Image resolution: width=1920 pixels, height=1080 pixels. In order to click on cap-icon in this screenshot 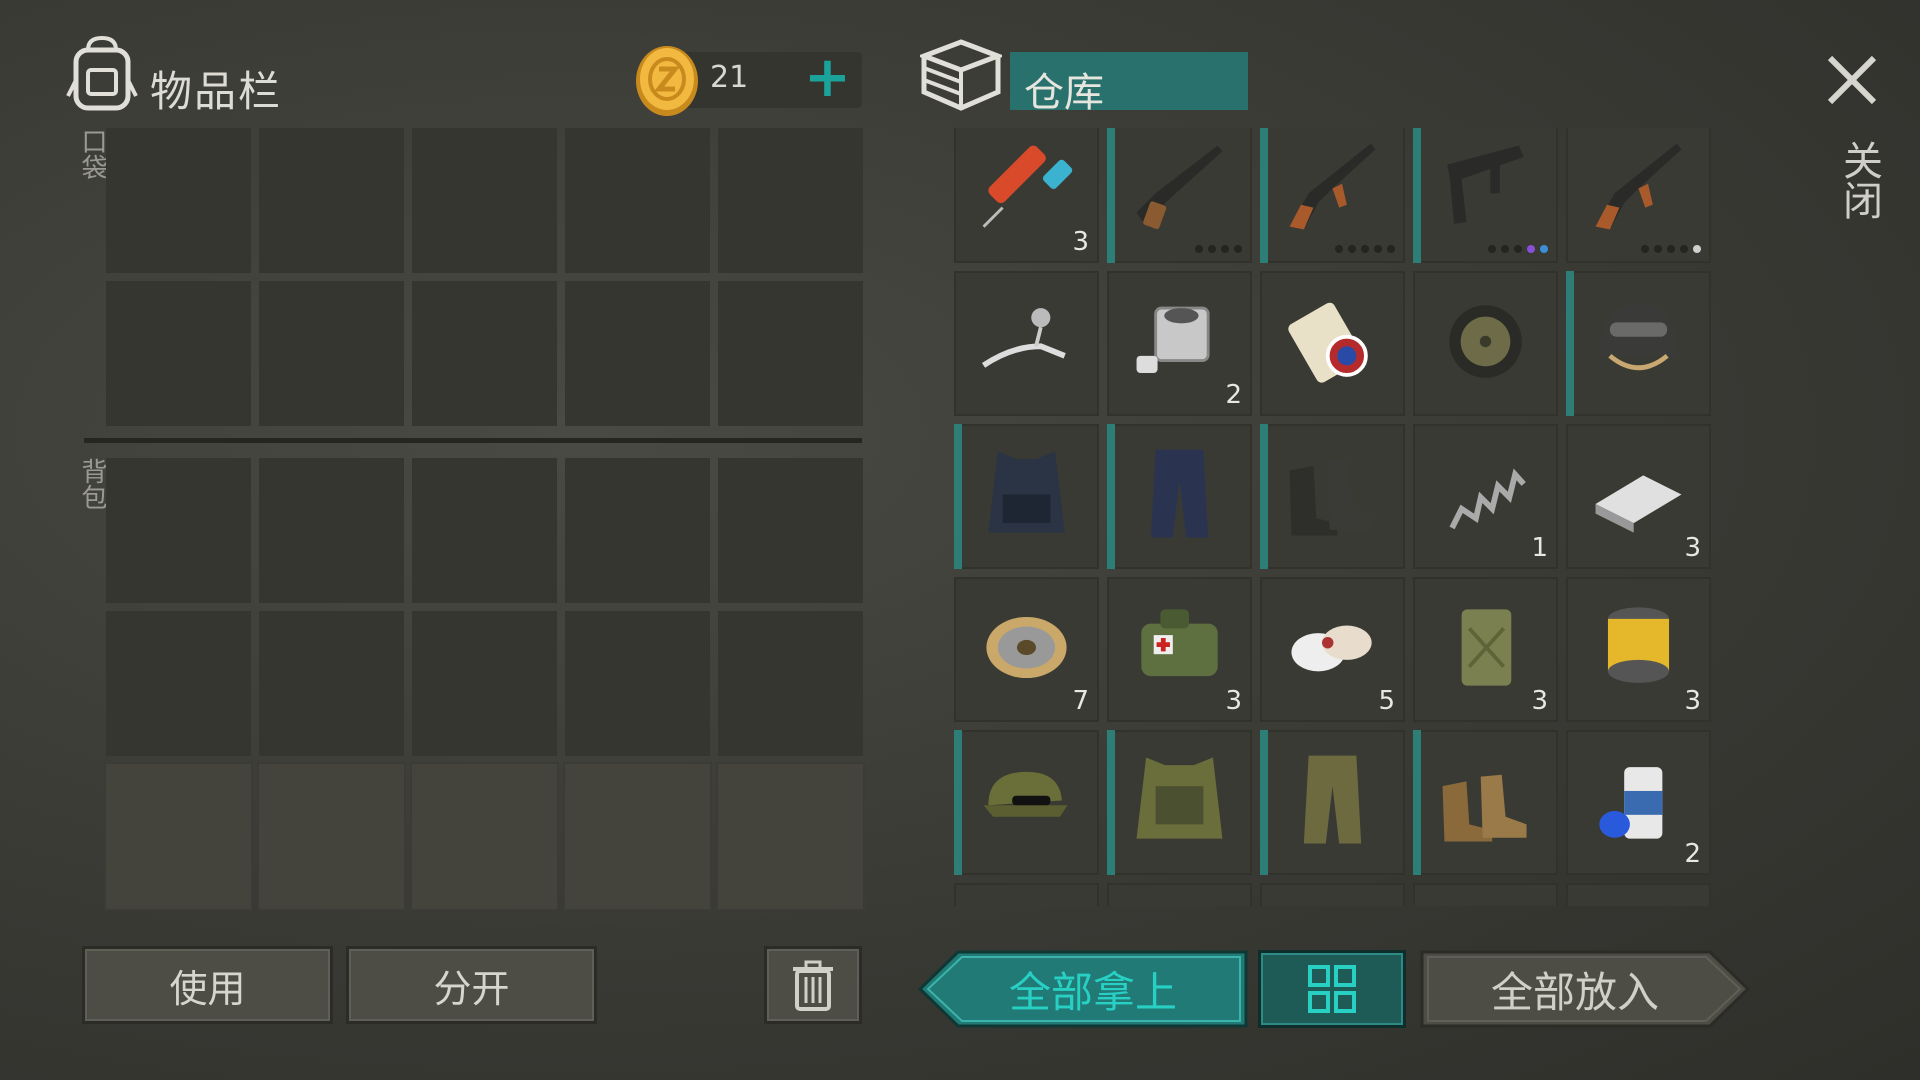, I will do `click(1025, 794)`.